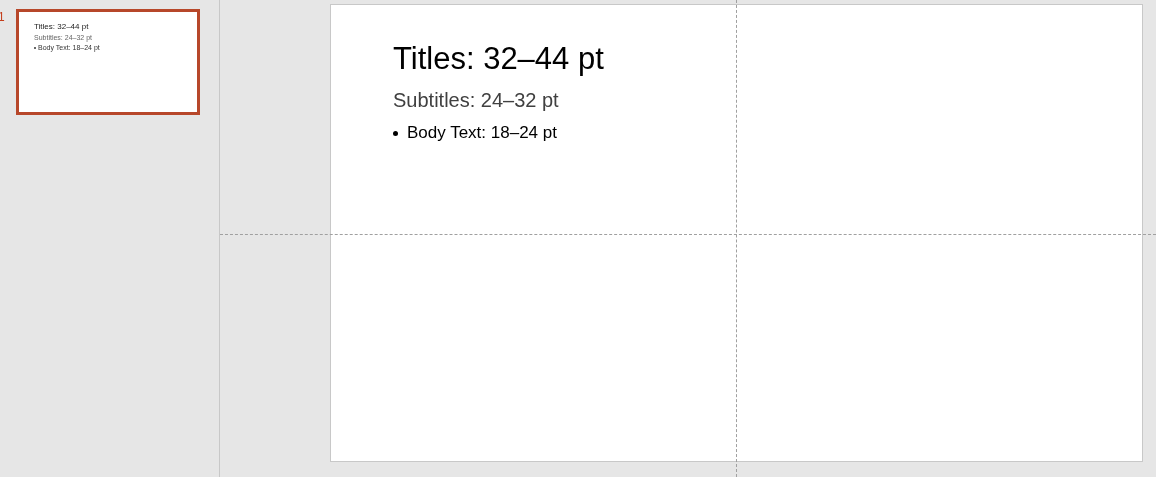 Image resolution: width=1156 pixels, height=477 pixels. What do you see at coordinates (476, 100) in the screenshot?
I see `slide-subtitle: Subtitles: 24–32 pt` at bounding box center [476, 100].